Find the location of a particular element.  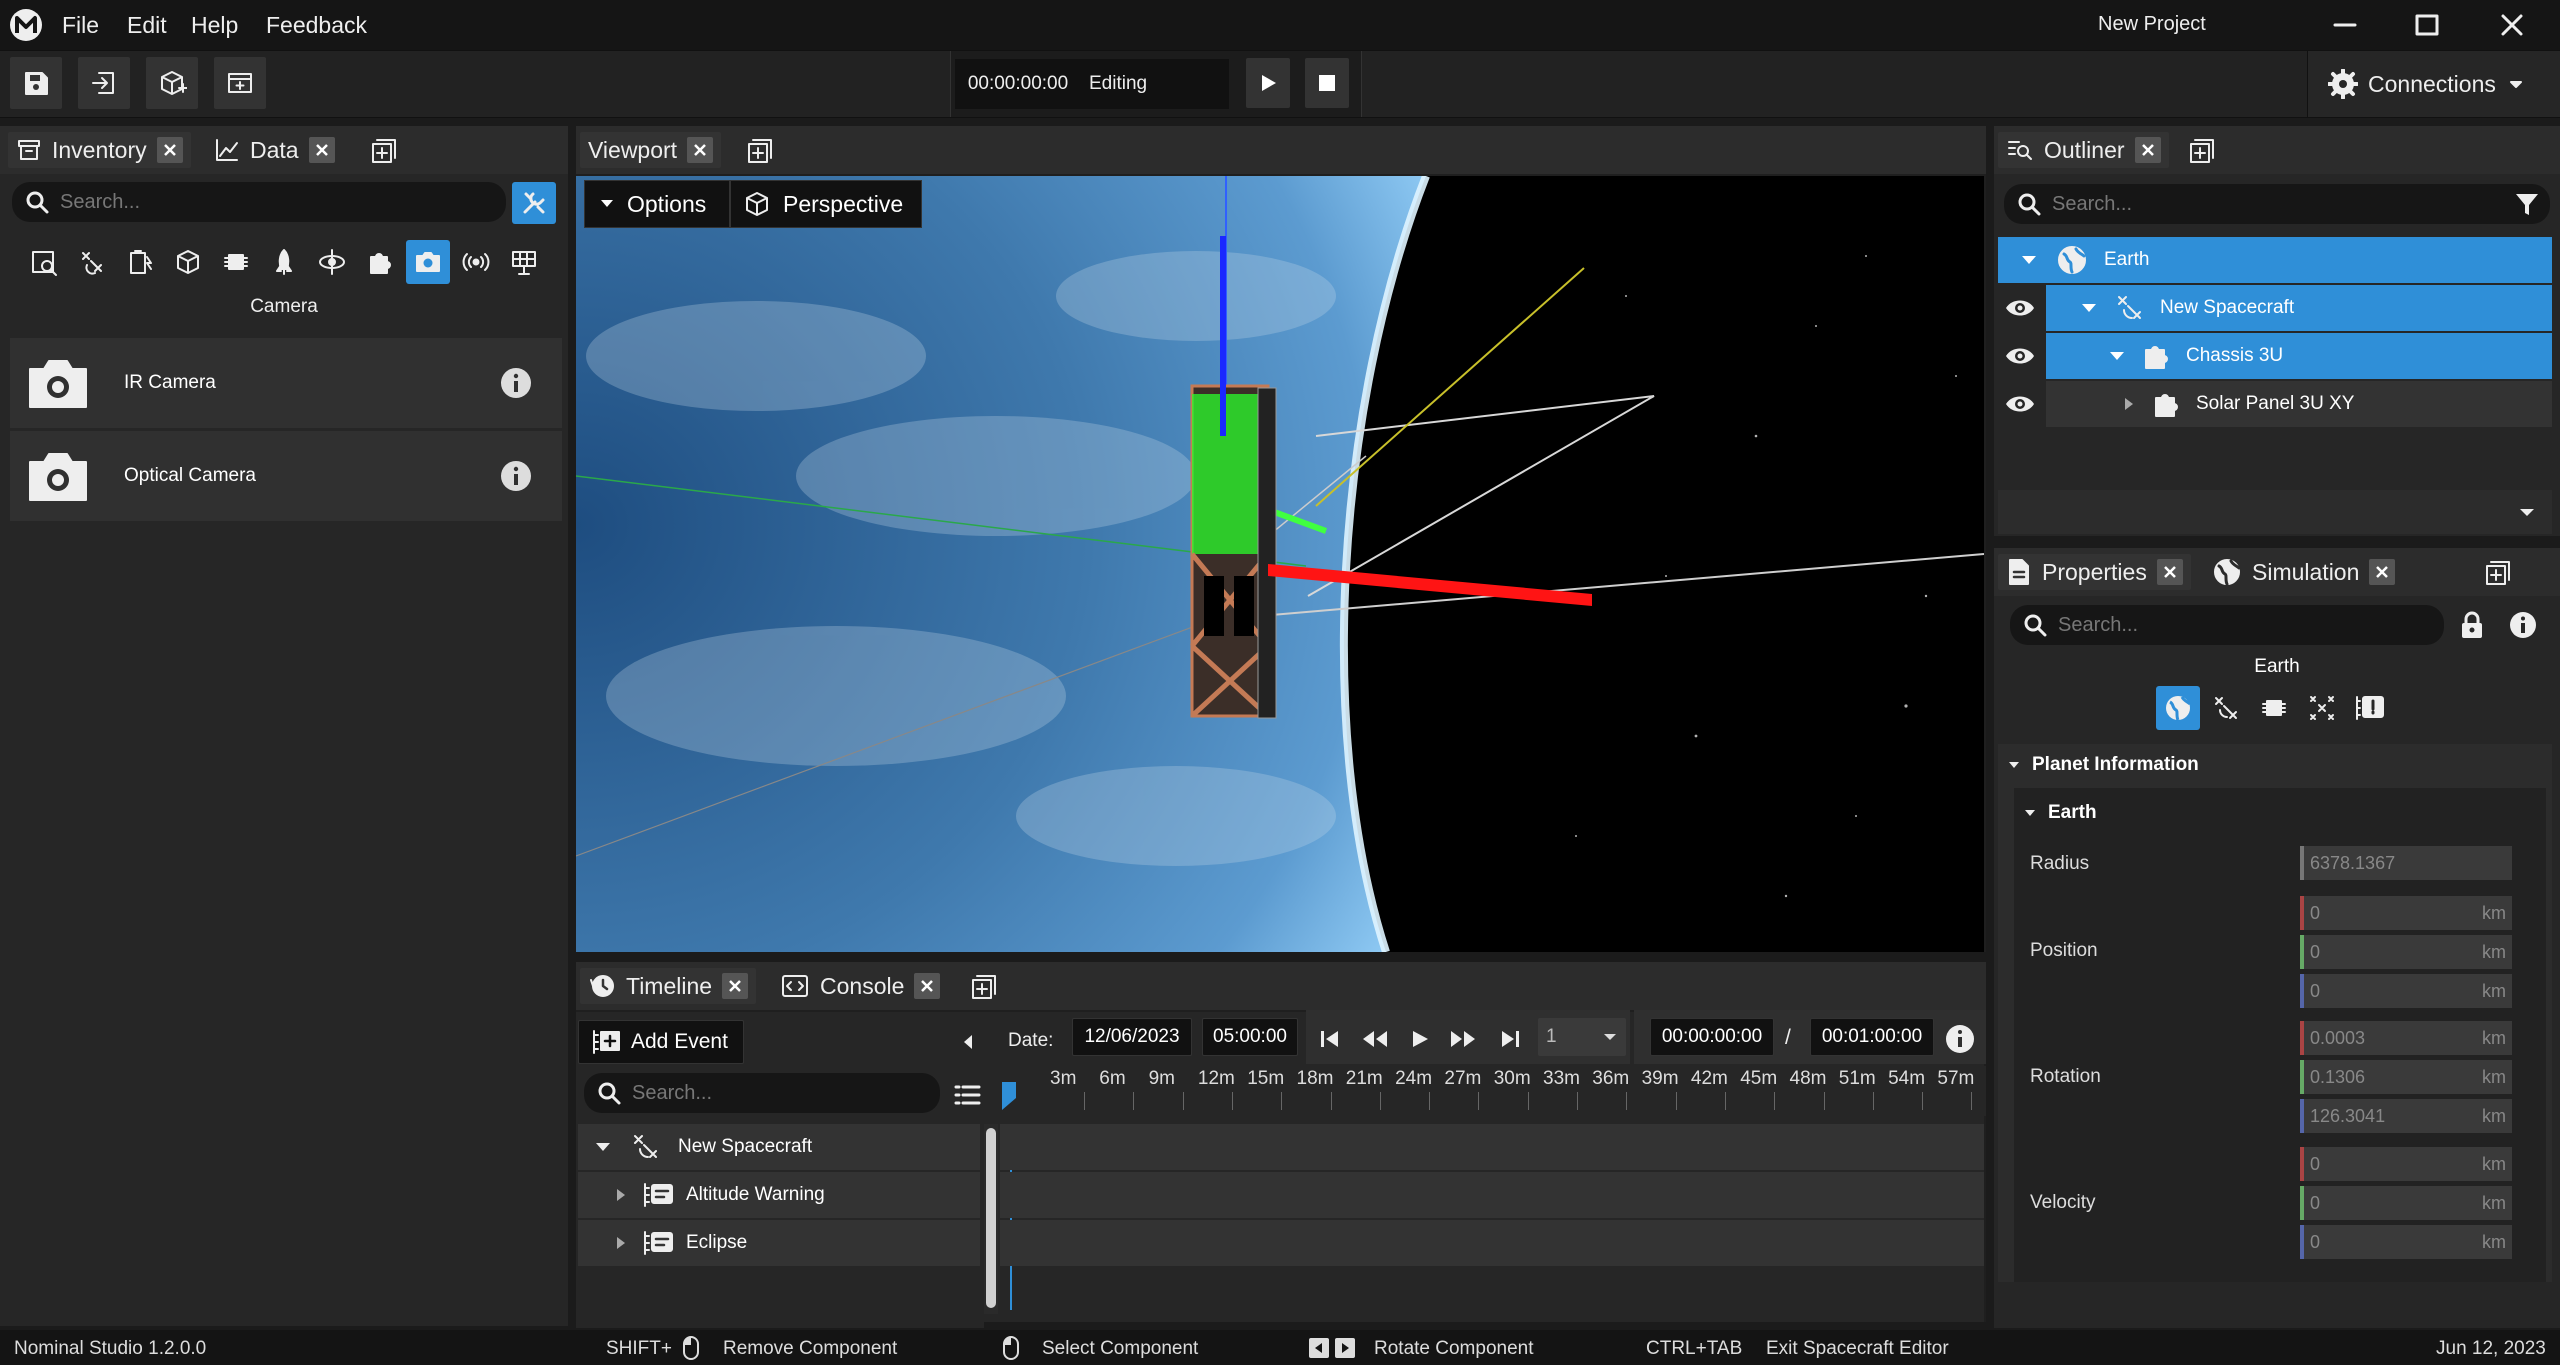

close-window-icon is located at coordinates (2512, 25).